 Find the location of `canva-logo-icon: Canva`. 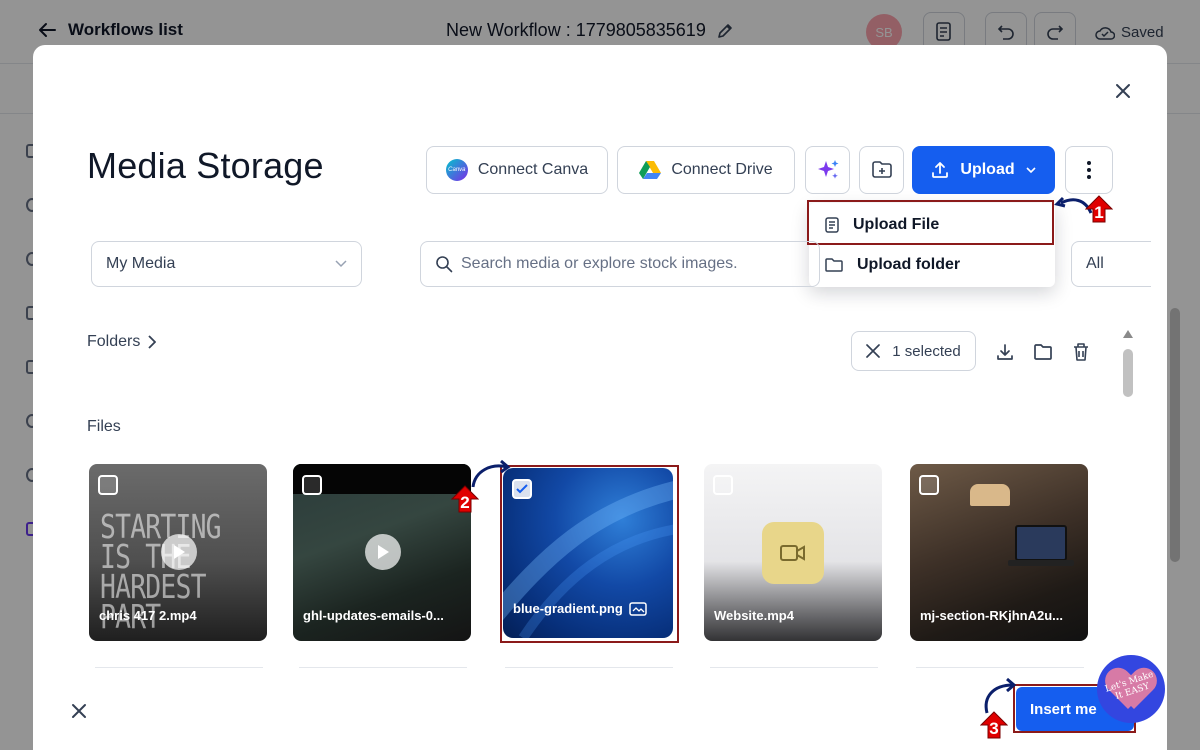

canva-logo-icon: Canva is located at coordinates (456, 170).